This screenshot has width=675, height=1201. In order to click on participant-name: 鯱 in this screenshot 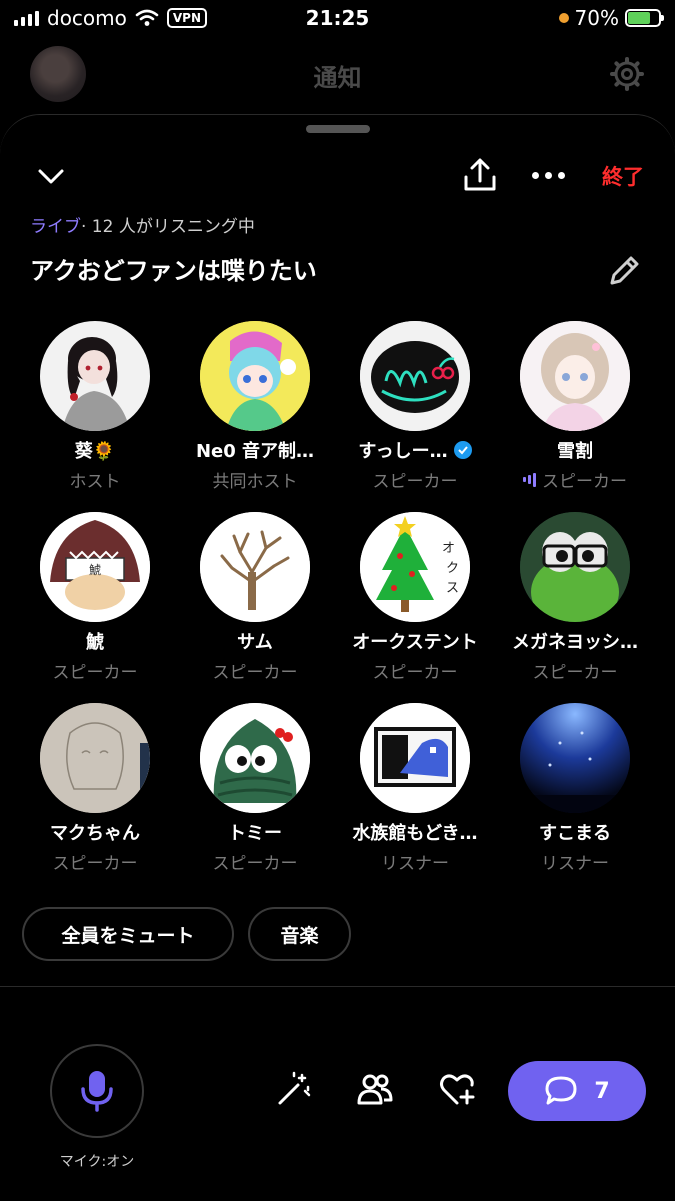, I will do `click(95, 642)`.